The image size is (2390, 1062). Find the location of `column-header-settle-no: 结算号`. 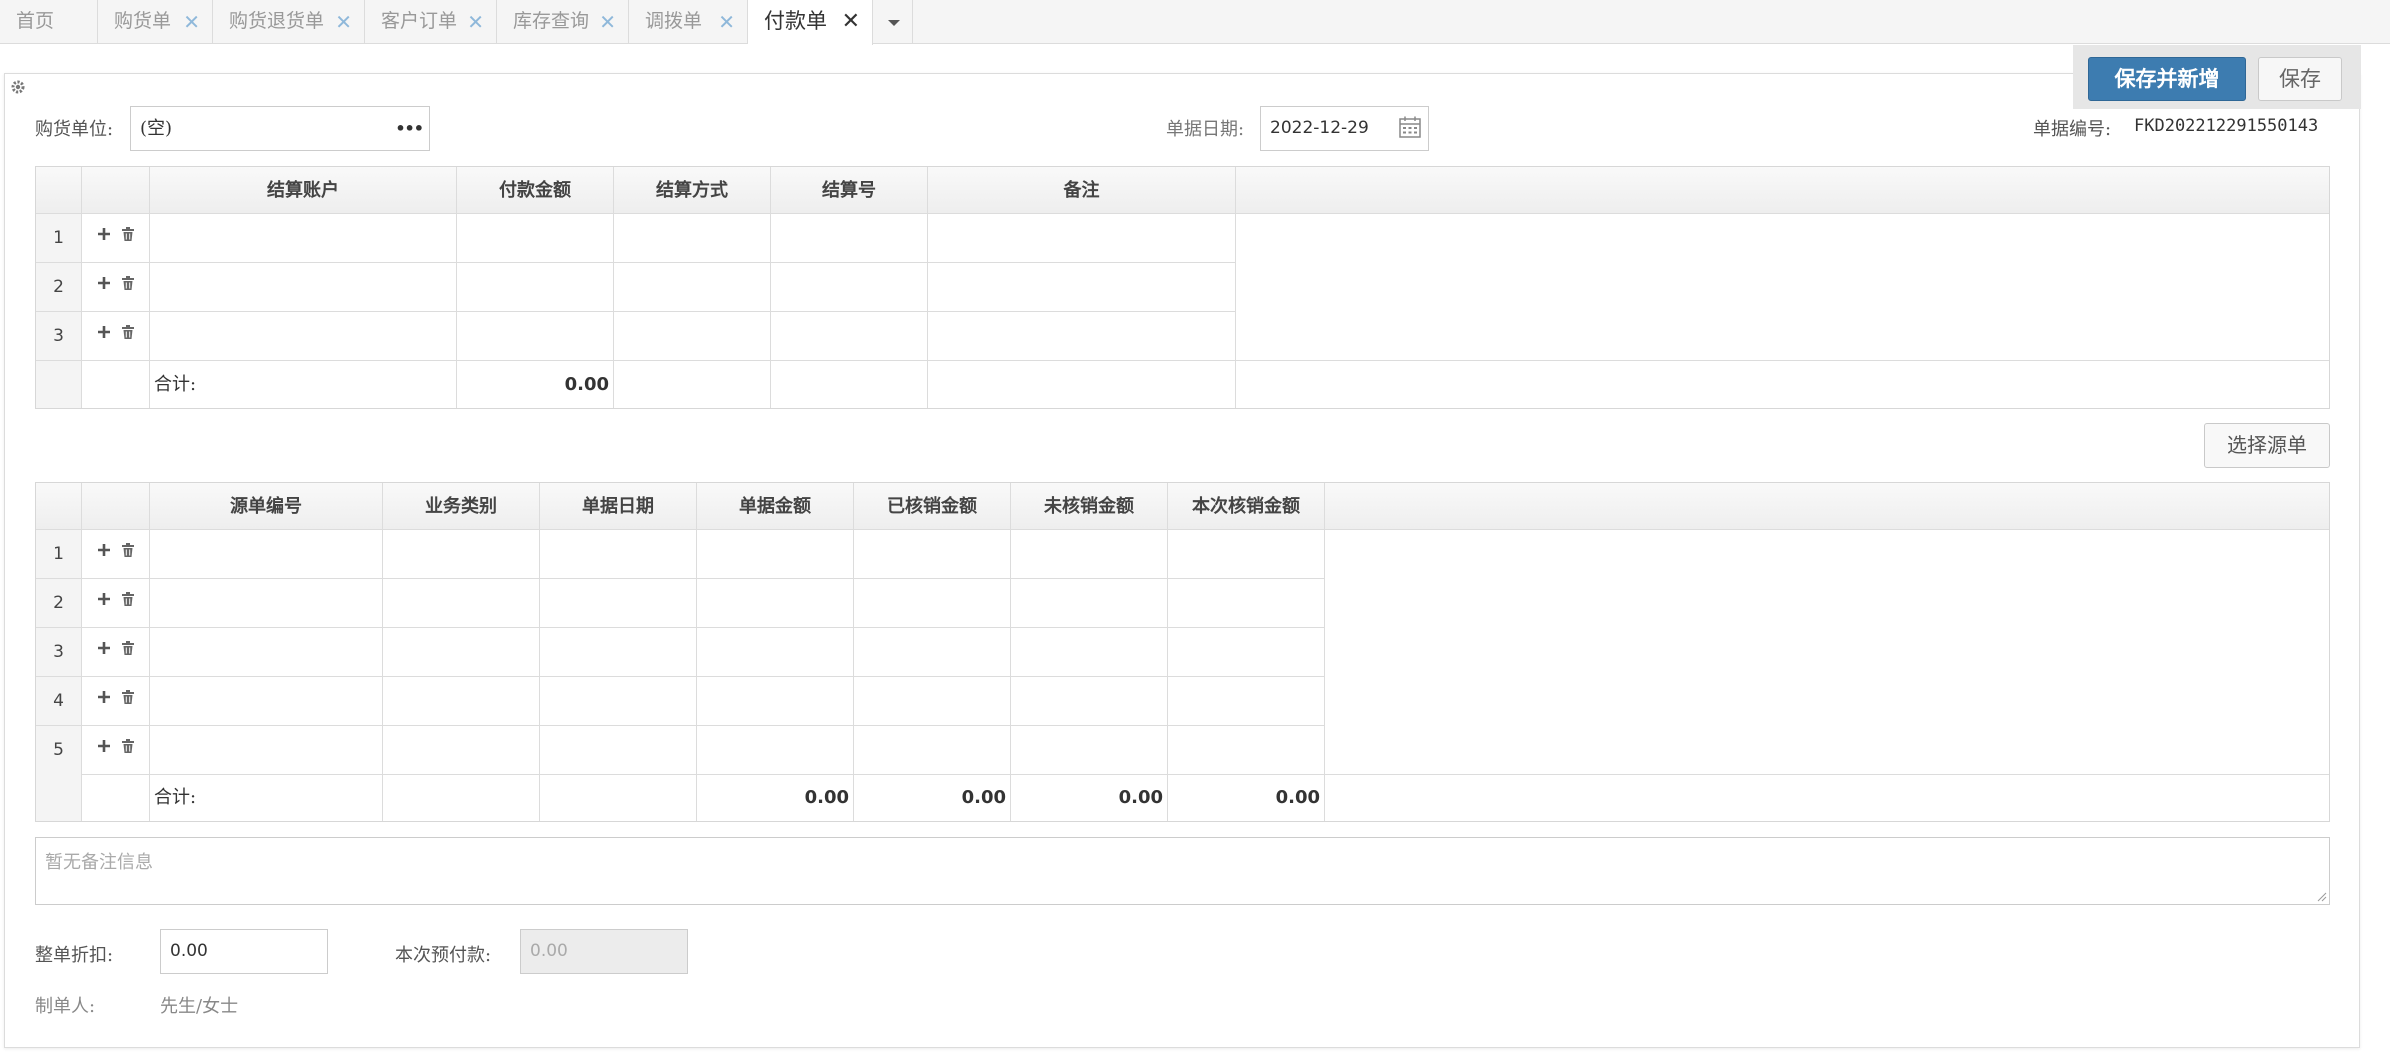

column-header-settle-no: 结算号 is located at coordinates (849, 190).